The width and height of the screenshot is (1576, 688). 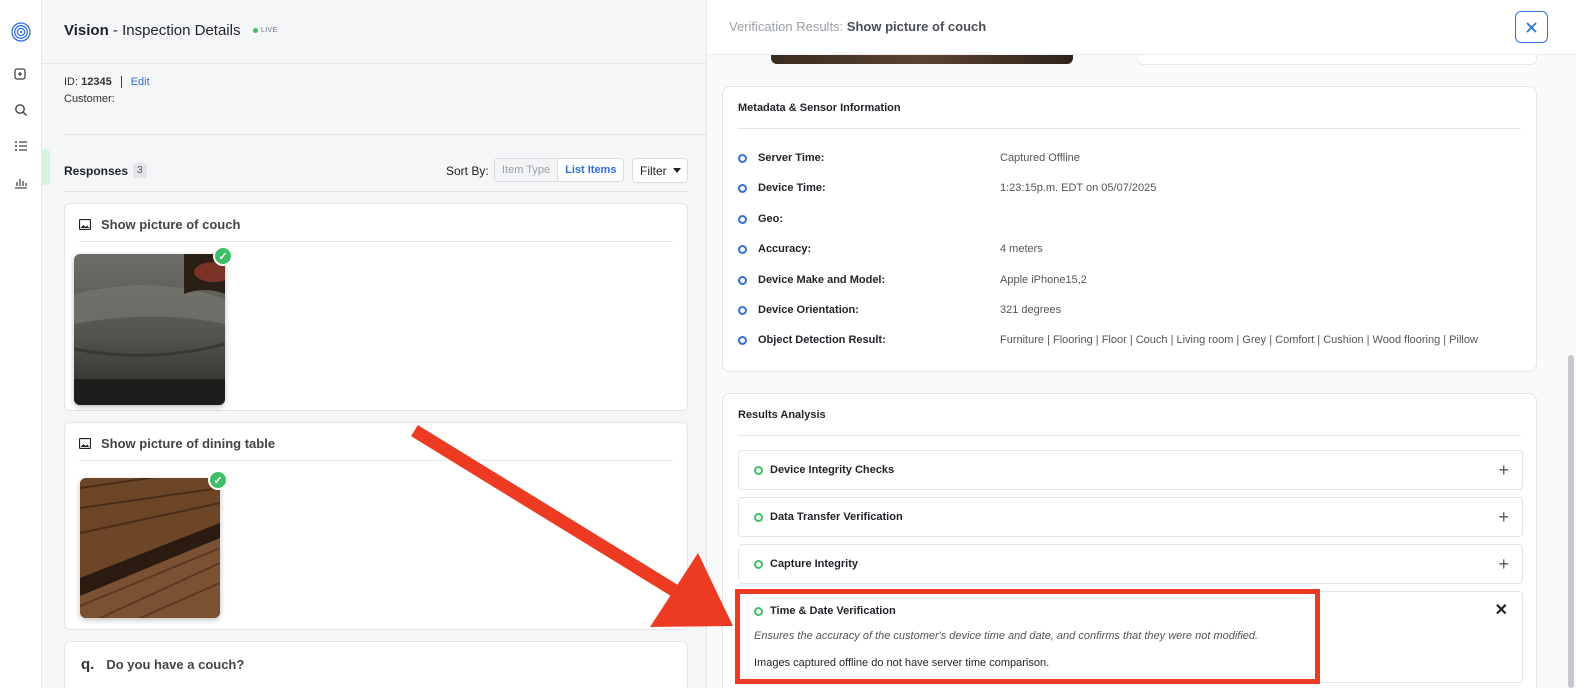 I want to click on response-card-dining-table: Show picture of dining table ✓, so click(x=376, y=526).